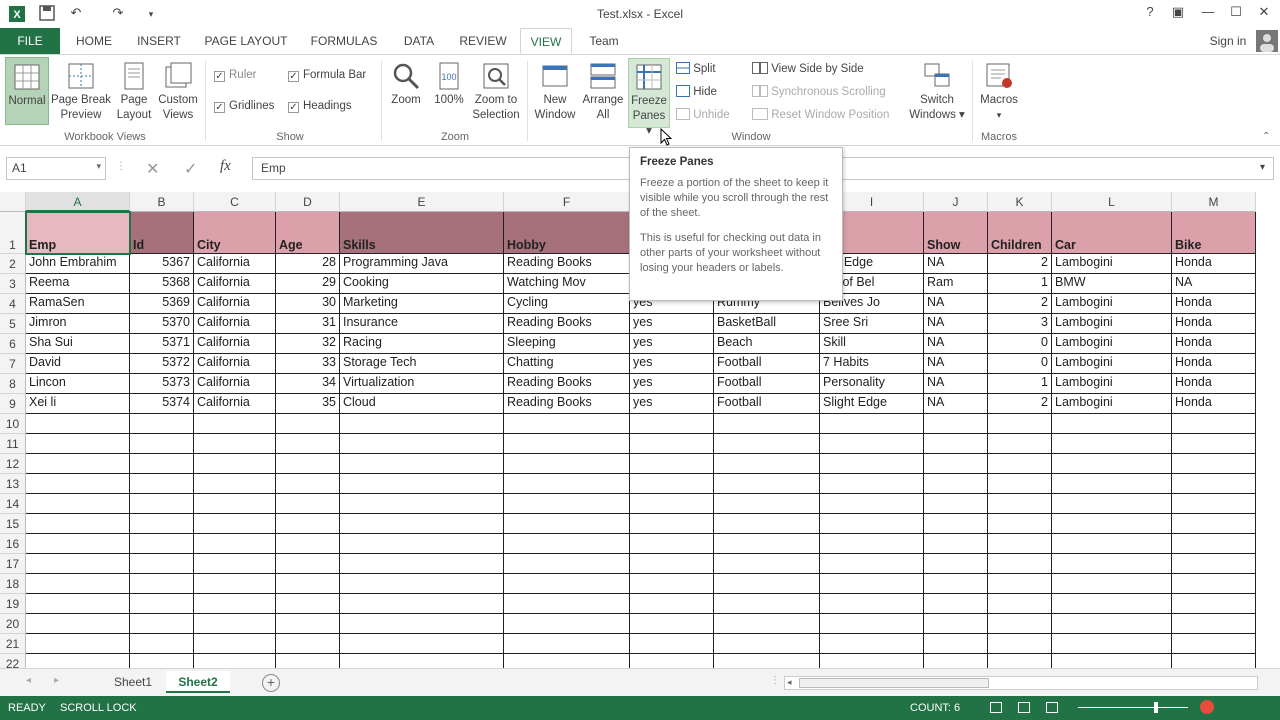 The width and height of the screenshot is (1280, 720). What do you see at coordinates (162, 202) in the screenshot?
I see `column-header-b: B` at bounding box center [162, 202].